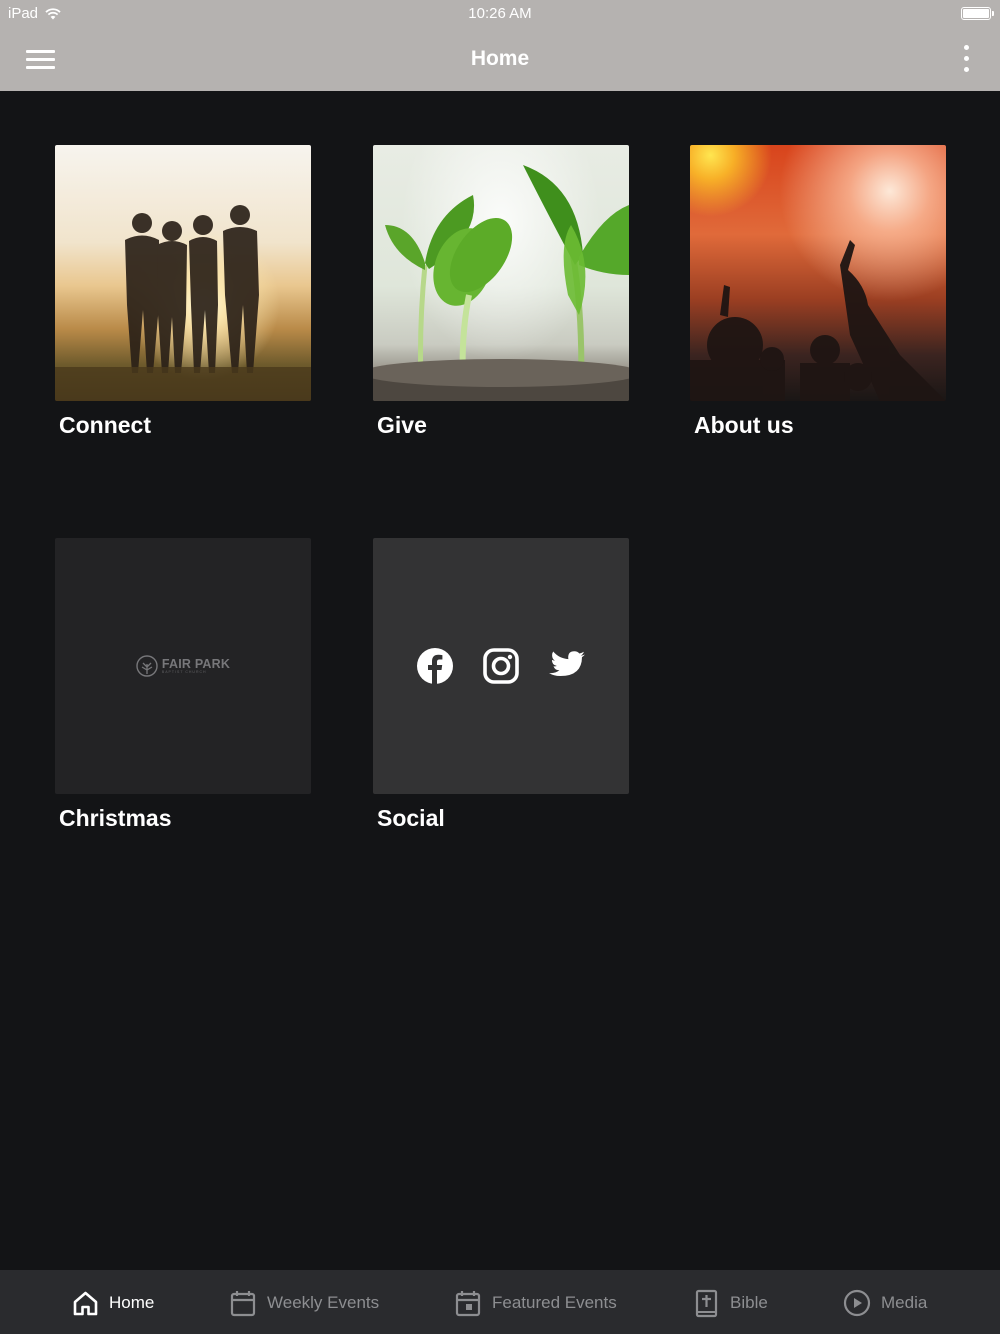 This screenshot has height=1334, width=1000. I want to click on about-us-image, so click(818, 273).